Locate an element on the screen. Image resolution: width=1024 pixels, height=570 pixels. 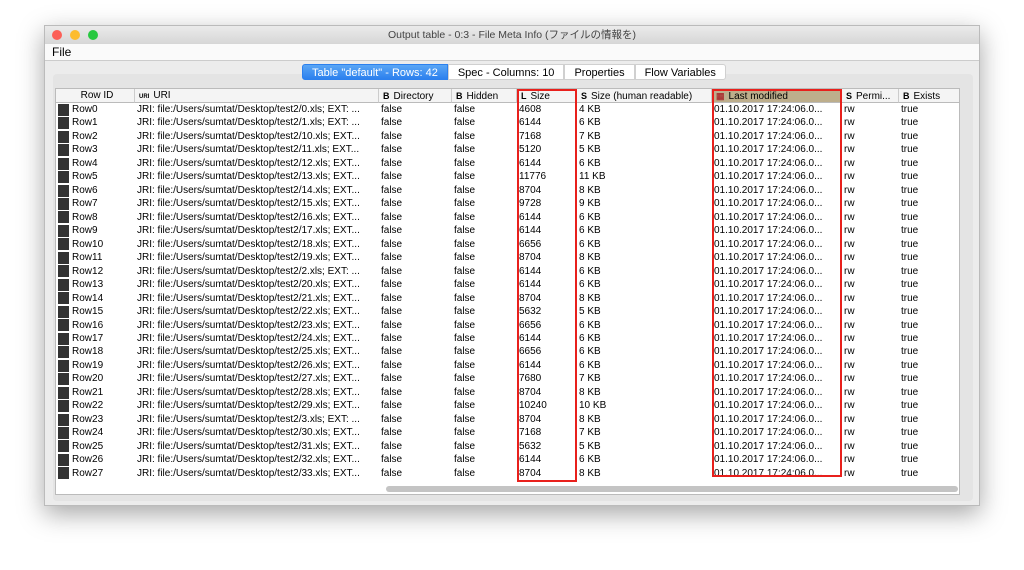
column-header-hidden: B Hidden is located at coordinates (484, 96).